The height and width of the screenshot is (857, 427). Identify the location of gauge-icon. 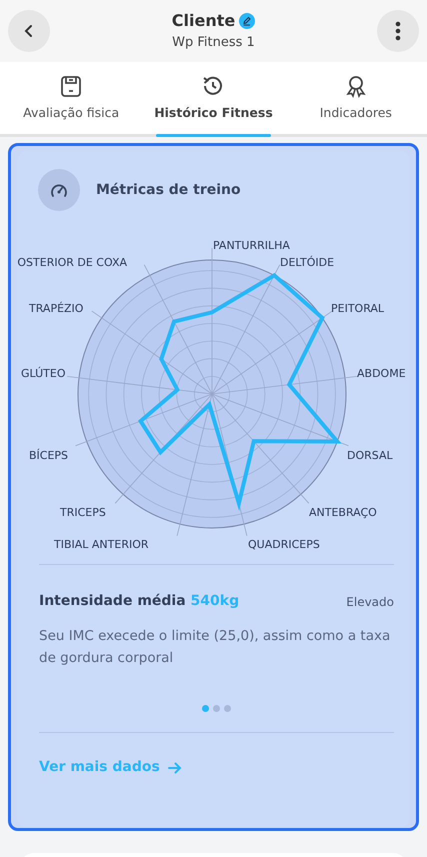
(59, 190).